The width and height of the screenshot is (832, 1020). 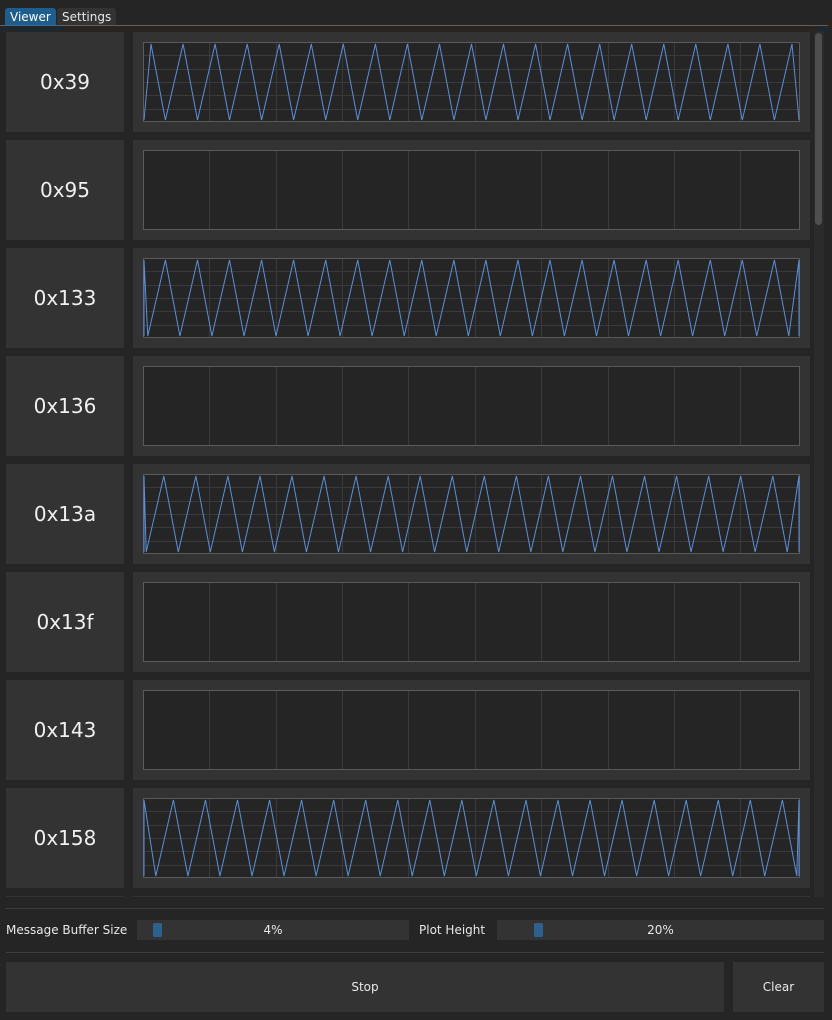 I want to click on plot-height-slider: 20%, so click(x=660, y=930).